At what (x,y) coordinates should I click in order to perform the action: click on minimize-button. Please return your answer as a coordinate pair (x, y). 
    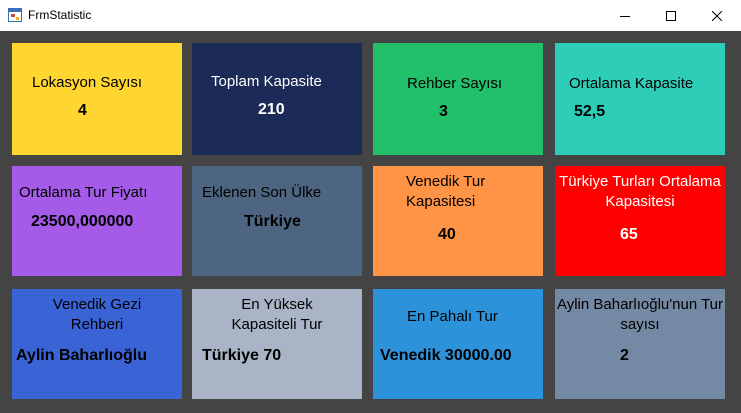
    Looking at the image, I should click on (625, 15).